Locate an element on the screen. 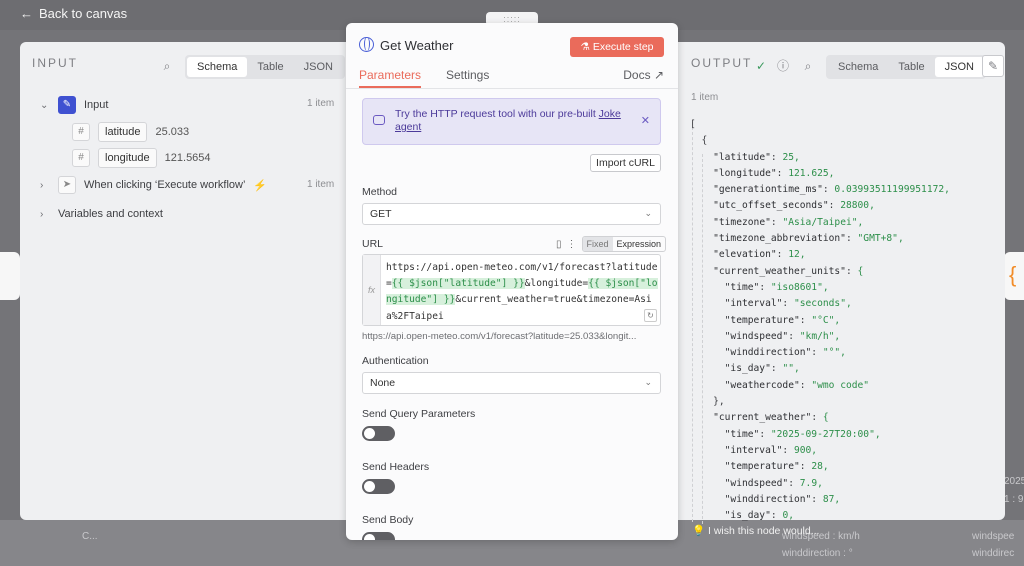 The width and height of the screenshot is (1024, 566). json-line: "weathercode": "wmo code" is located at coordinates (797, 385).